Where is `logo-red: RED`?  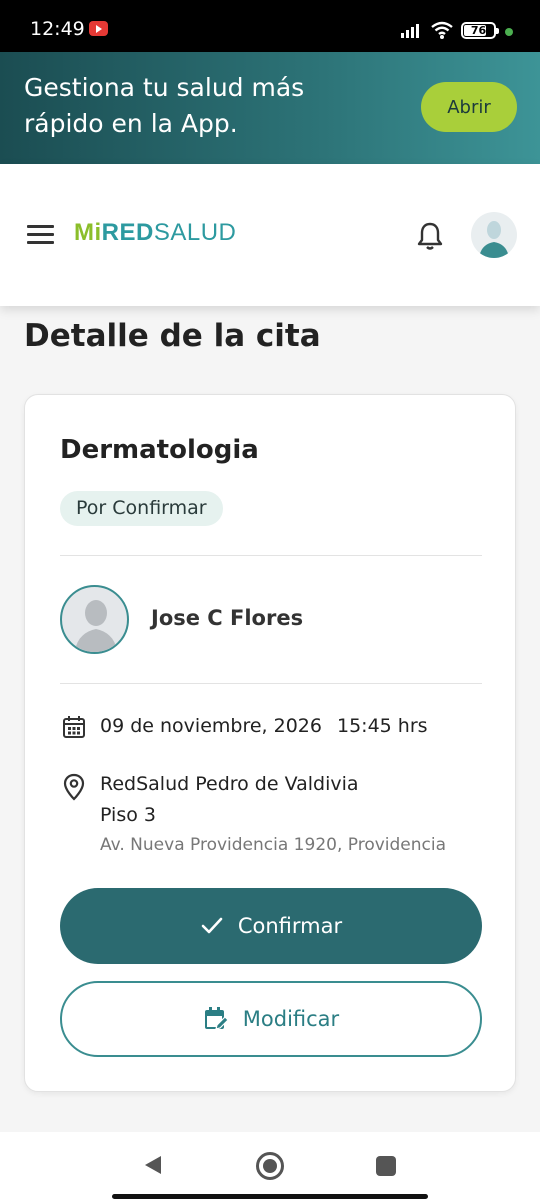
logo-red: RED is located at coordinates (127, 232).